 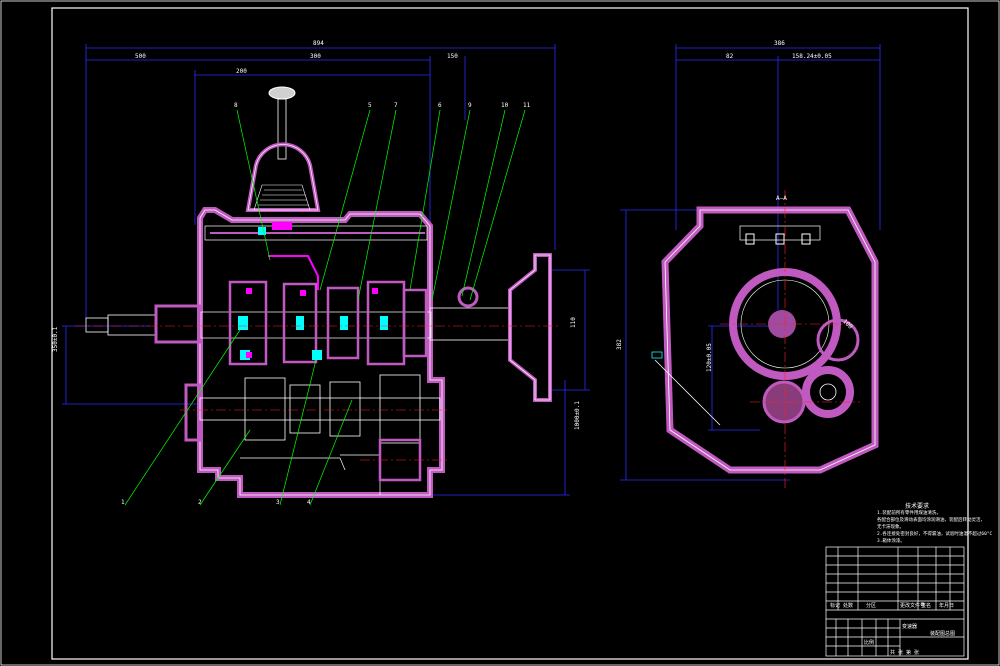 What do you see at coordinates (619, 344) in the screenshot?
I see `dim-382: 382` at bounding box center [619, 344].